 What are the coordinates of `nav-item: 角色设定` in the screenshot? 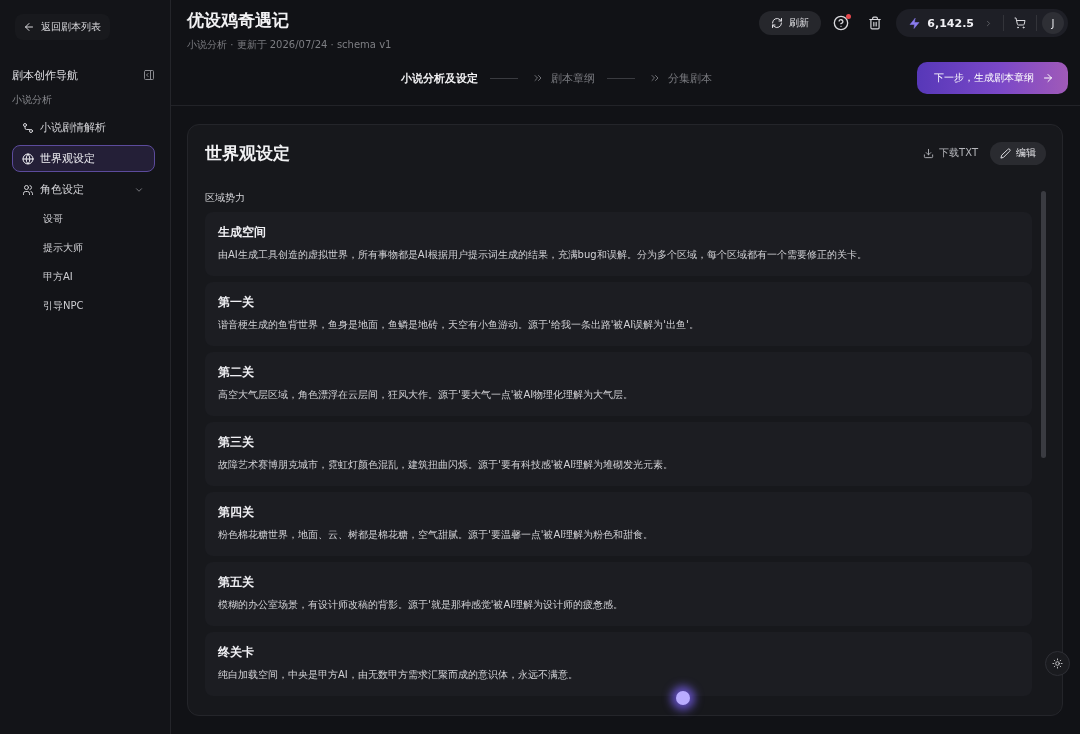 It's located at (83, 189).